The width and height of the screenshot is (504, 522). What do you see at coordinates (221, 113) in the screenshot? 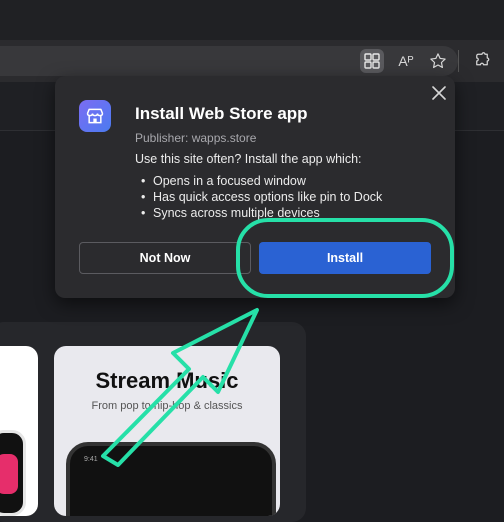
I see `dialog-title: Install Web Store app` at bounding box center [221, 113].